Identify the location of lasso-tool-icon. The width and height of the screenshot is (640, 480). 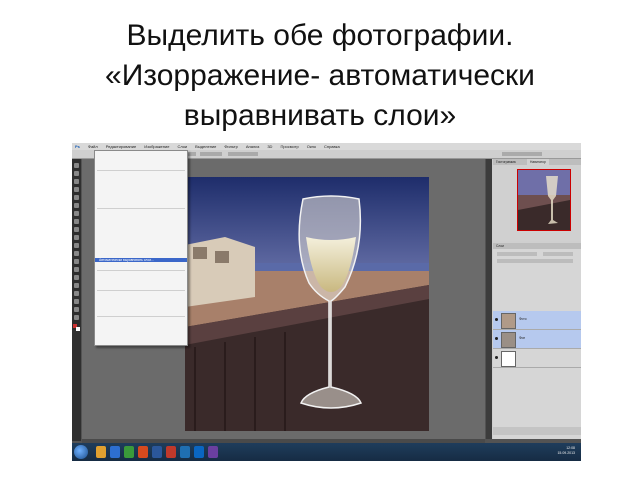
(76, 181).